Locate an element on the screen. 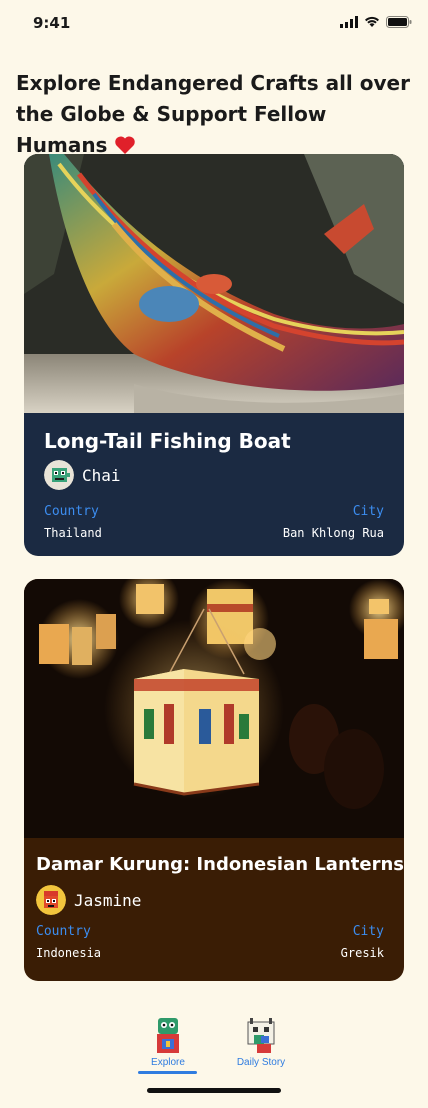 The height and width of the screenshot is (1108, 428). status-bar: 9:41 is located at coordinates (214, 22).